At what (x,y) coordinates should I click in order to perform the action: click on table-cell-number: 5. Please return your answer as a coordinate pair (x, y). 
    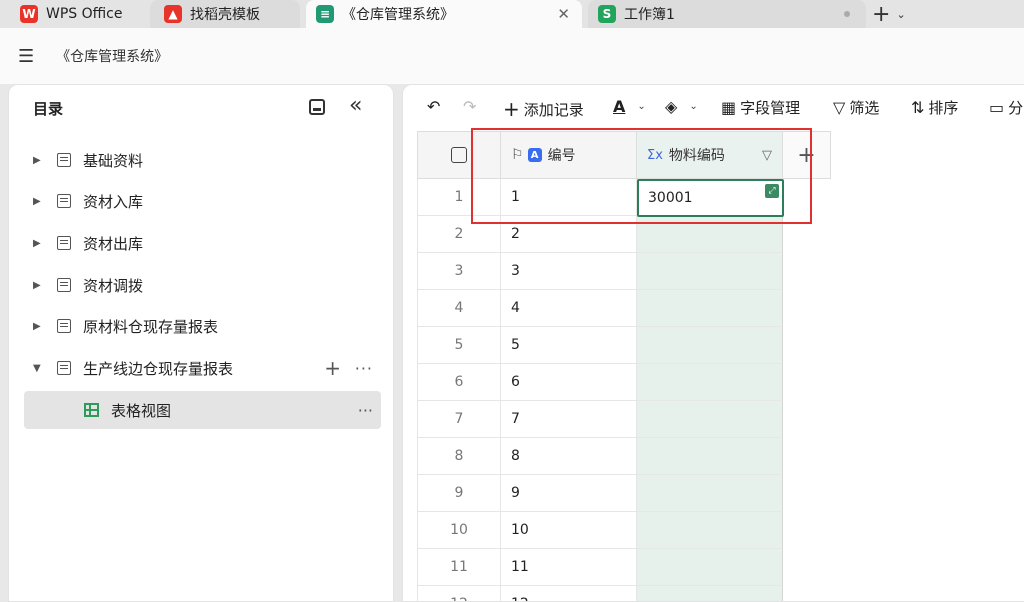
    Looking at the image, I should click on (569, 345).